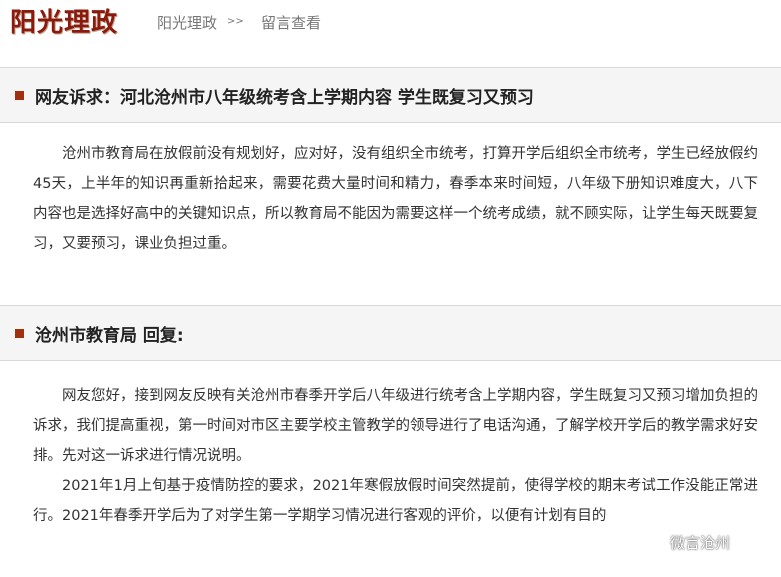  I want to click on complaint-header: 网友诉求：河北沧州市八年级统考含上学期内容 学生既复习又预习, so click(390, 95).